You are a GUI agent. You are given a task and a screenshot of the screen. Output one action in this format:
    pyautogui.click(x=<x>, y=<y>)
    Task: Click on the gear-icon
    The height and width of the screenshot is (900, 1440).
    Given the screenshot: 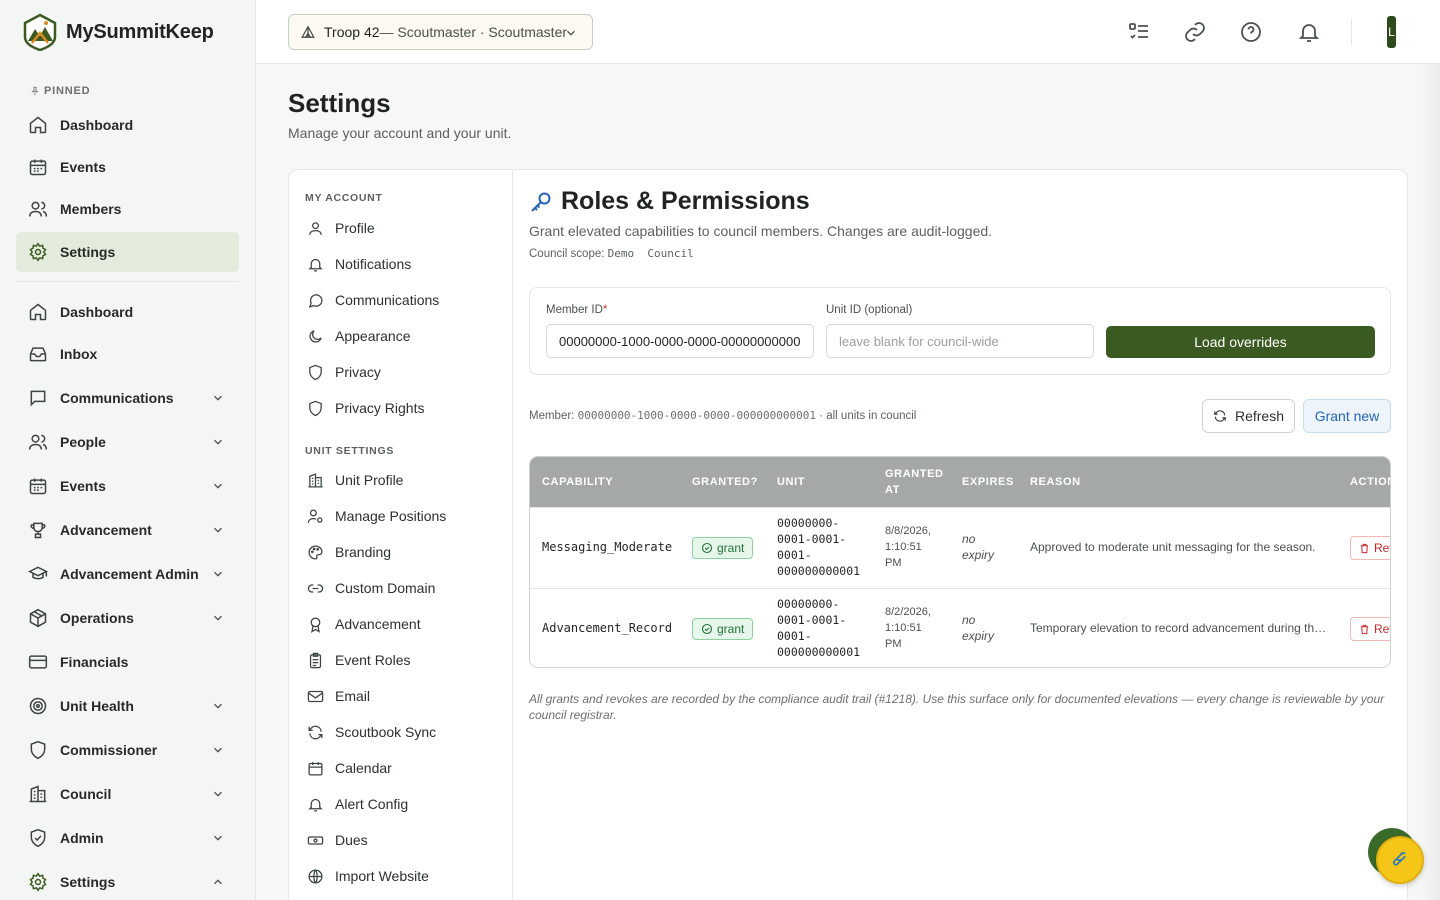 What is the action you would take?
    pyautogui.click(x=38, y=252)
    